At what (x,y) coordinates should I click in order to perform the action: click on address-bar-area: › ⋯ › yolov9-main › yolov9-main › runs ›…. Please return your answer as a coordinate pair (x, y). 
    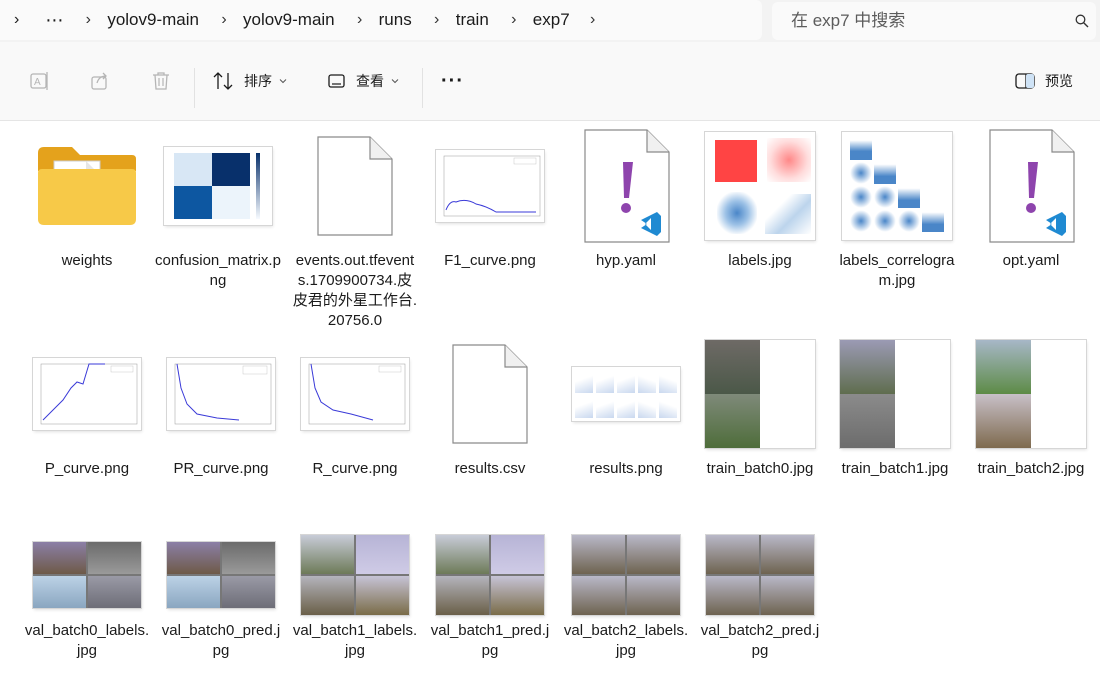
    Looking at the image, I should click on (550, 21).